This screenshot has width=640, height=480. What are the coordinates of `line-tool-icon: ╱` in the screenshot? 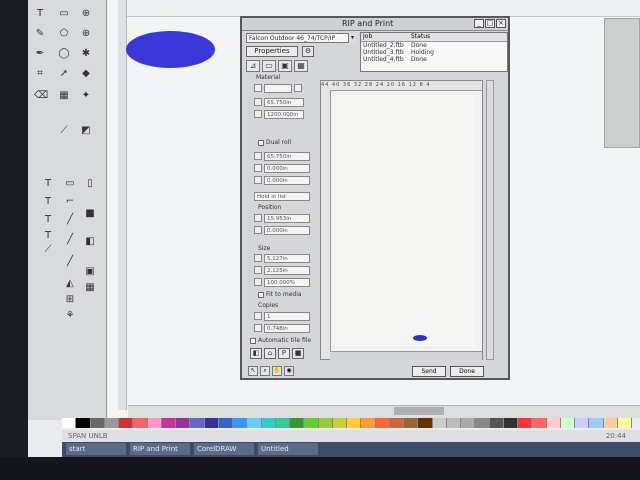 It's located at (70, 240).